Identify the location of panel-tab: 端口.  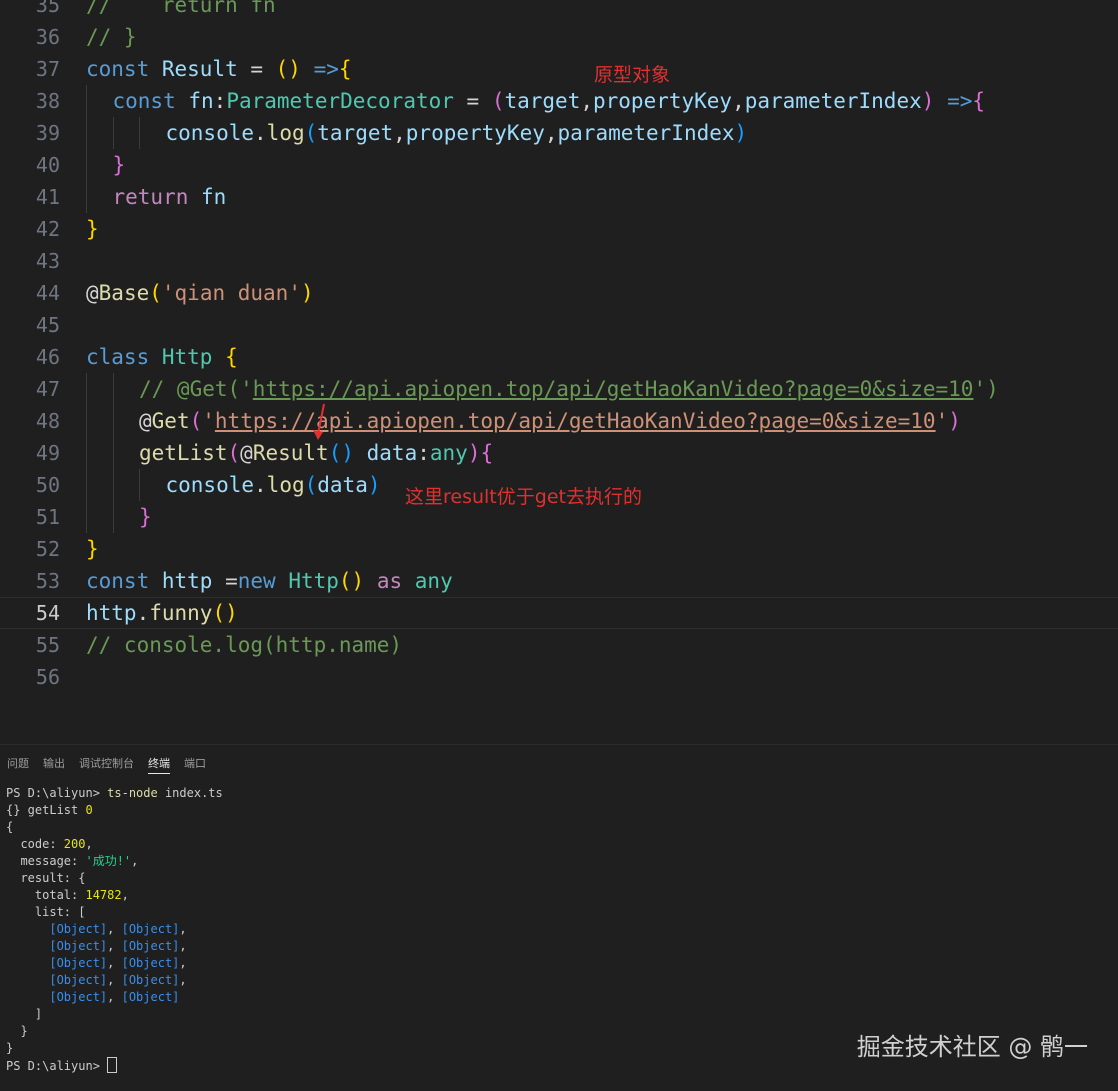
(195, 763).